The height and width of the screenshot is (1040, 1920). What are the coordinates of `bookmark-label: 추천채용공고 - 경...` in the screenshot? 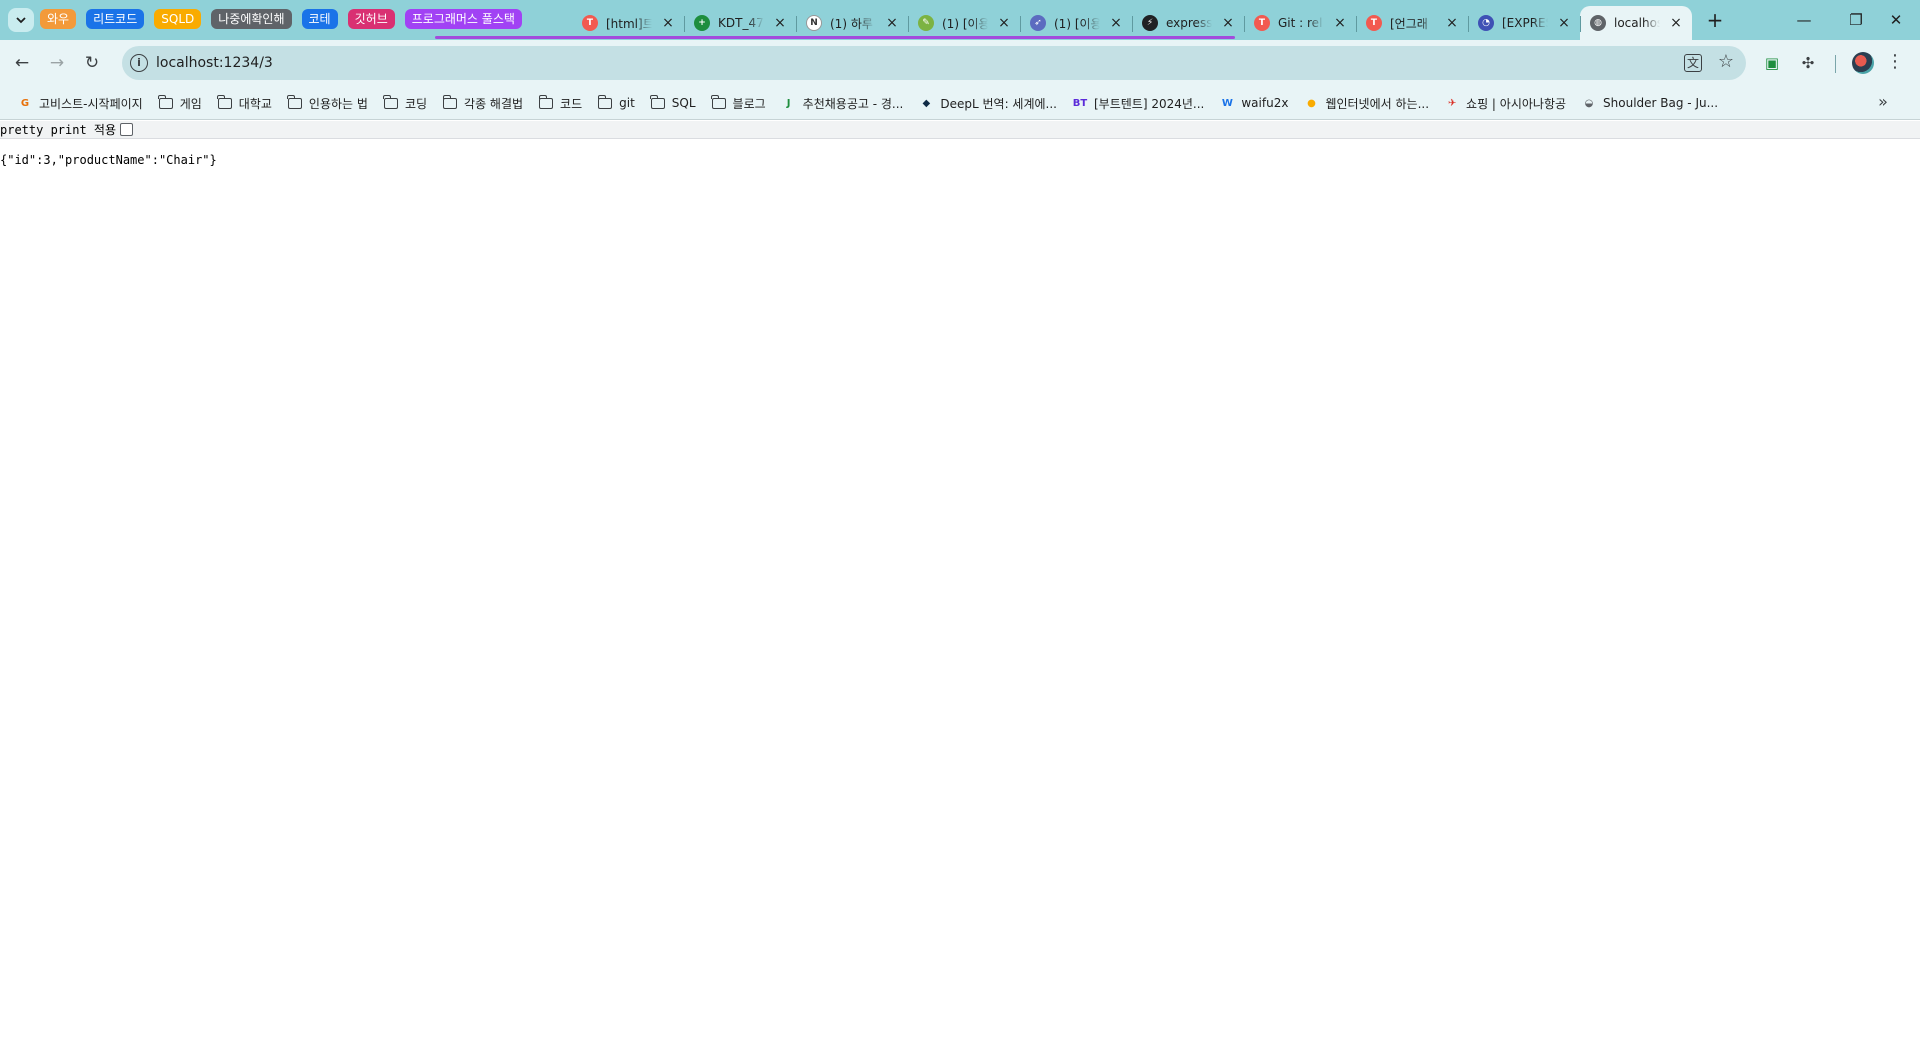 It's located at (853, 103).